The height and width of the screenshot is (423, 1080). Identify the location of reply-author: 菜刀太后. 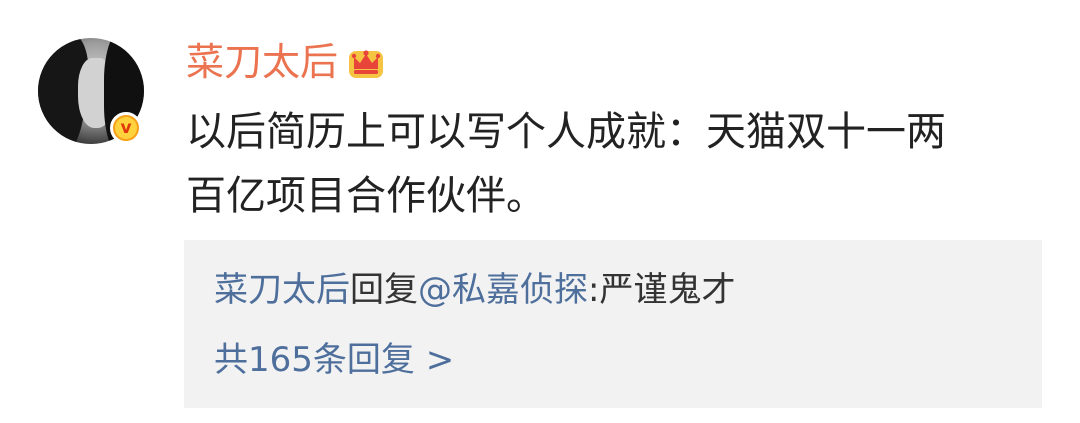
(282, 290).